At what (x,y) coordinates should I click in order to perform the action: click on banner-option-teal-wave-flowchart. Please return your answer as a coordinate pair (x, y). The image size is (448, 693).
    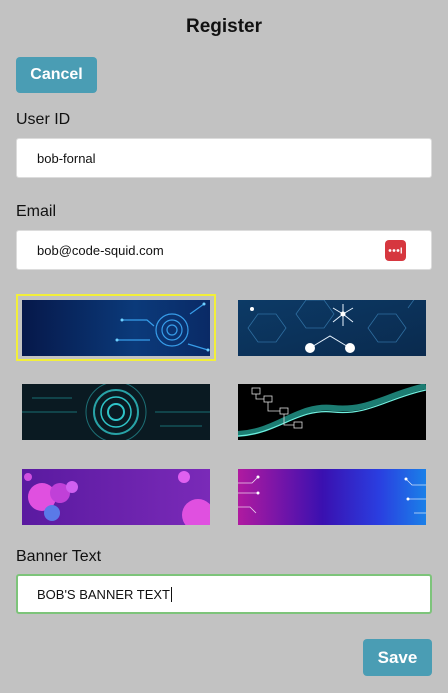
    Looking at the image, I should click on (332, 412).